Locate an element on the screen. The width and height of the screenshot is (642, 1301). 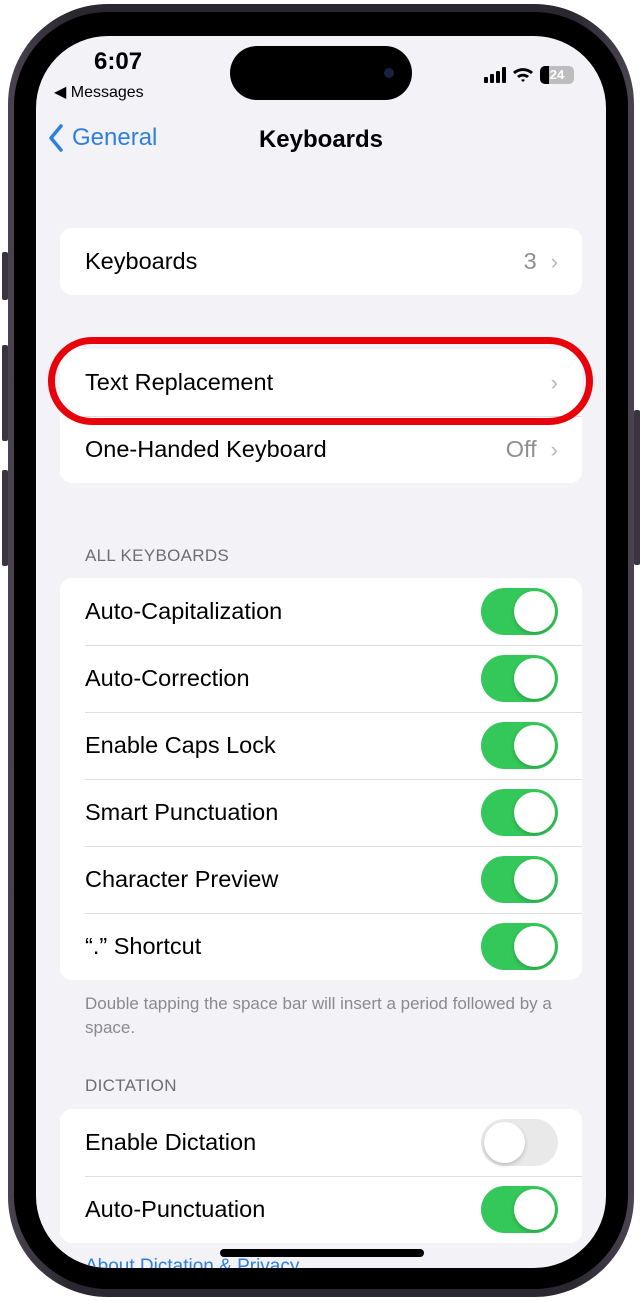
signal-icon is located at coordinates (495, 75).